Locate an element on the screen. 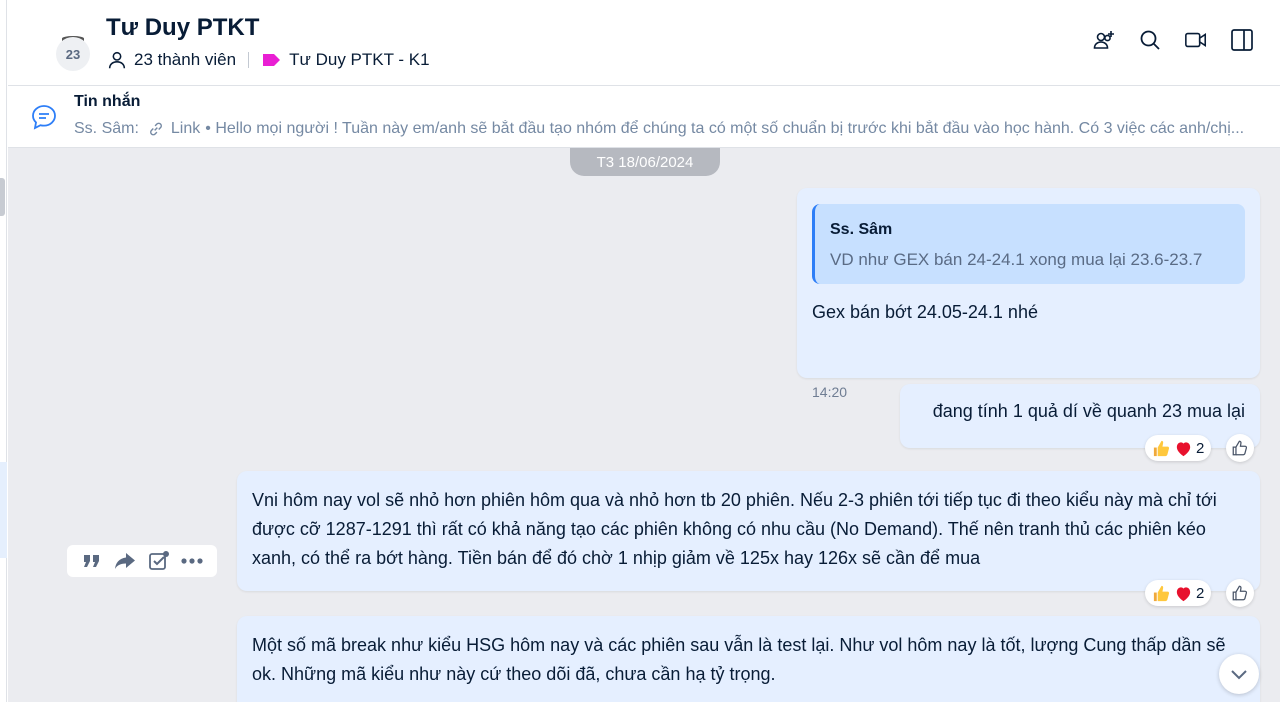  add-member-button is located at coordinates (1104, 40).